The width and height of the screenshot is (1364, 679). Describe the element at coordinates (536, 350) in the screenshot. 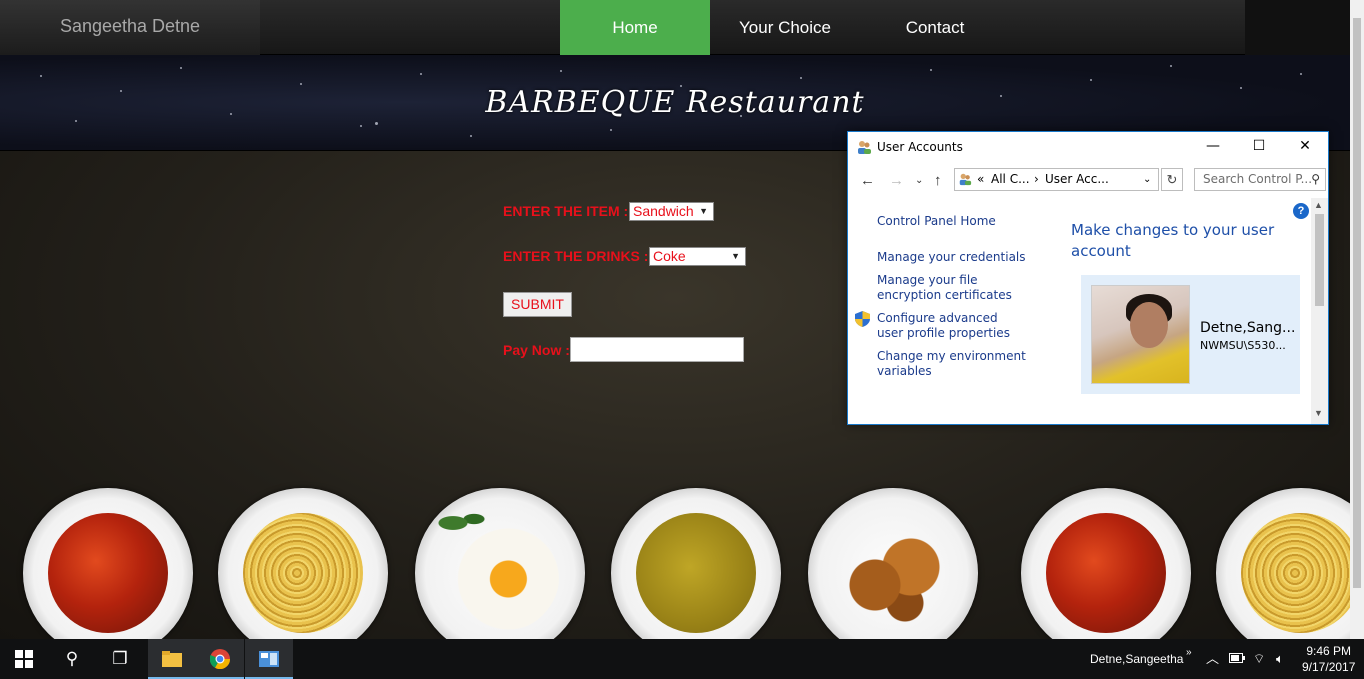

I see `pay-label: Pay Now :` at that location.